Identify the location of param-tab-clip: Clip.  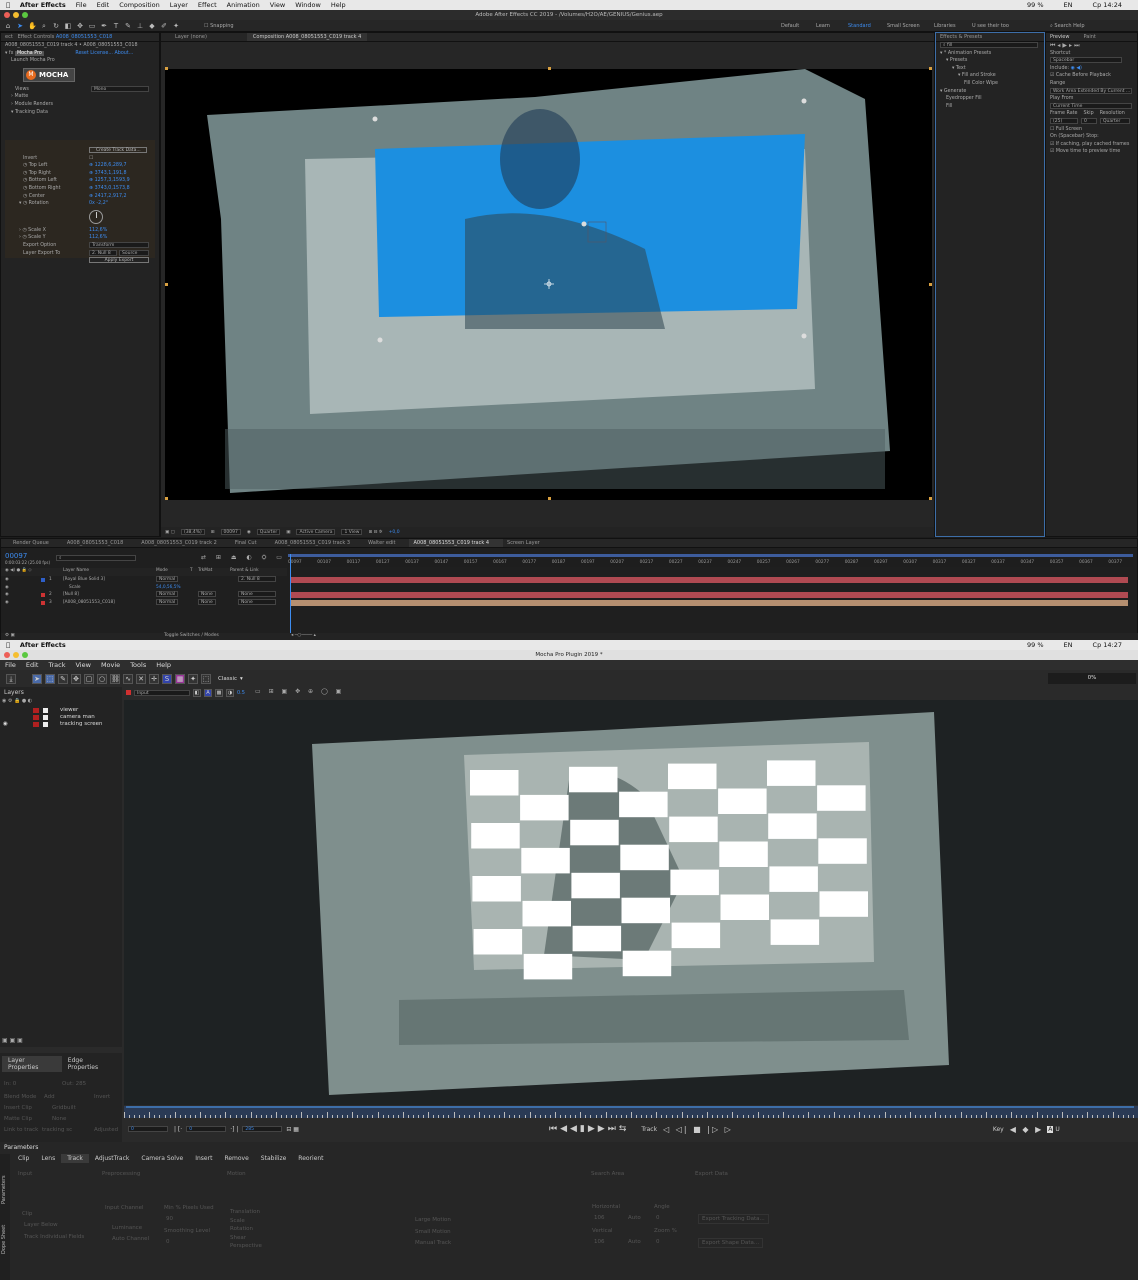
(23, 1158).